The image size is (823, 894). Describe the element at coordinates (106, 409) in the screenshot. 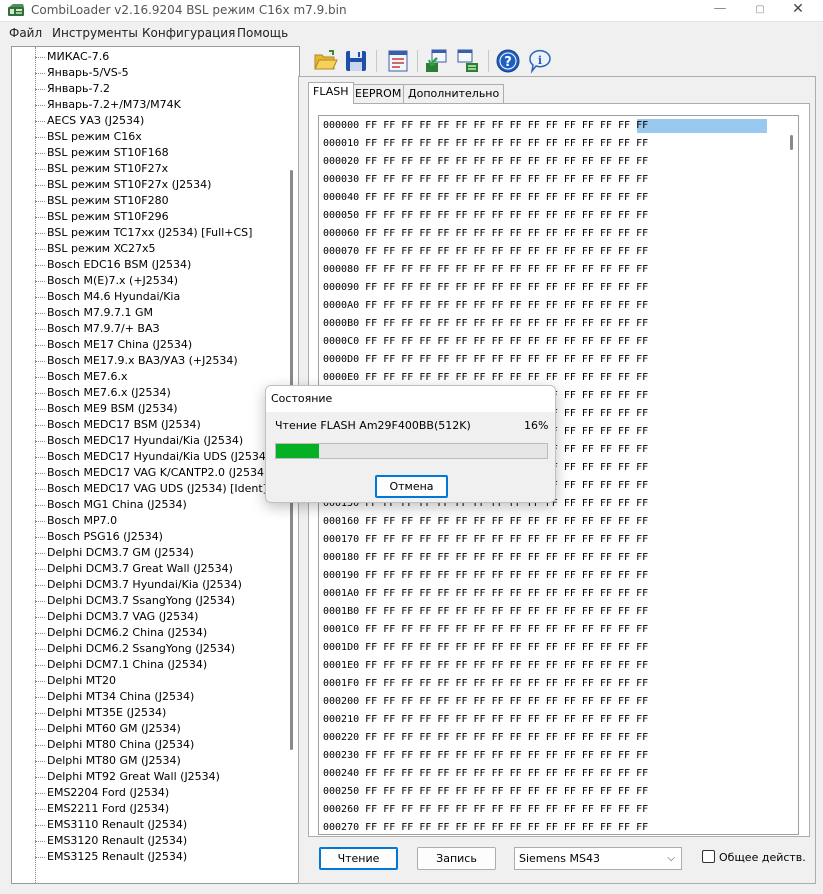

I see `tree-item: Bosch ME9 BSM (J2534)` at that location.